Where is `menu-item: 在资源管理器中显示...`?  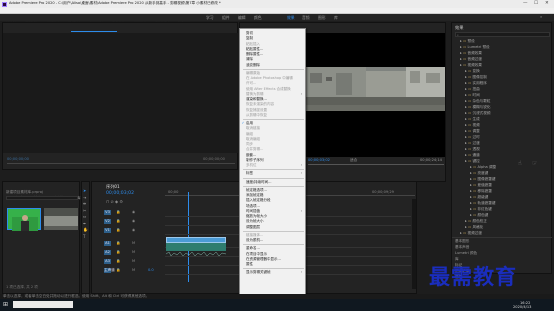 menu-item: 在资源管理器中显示... is located at coordinates (263, 259).